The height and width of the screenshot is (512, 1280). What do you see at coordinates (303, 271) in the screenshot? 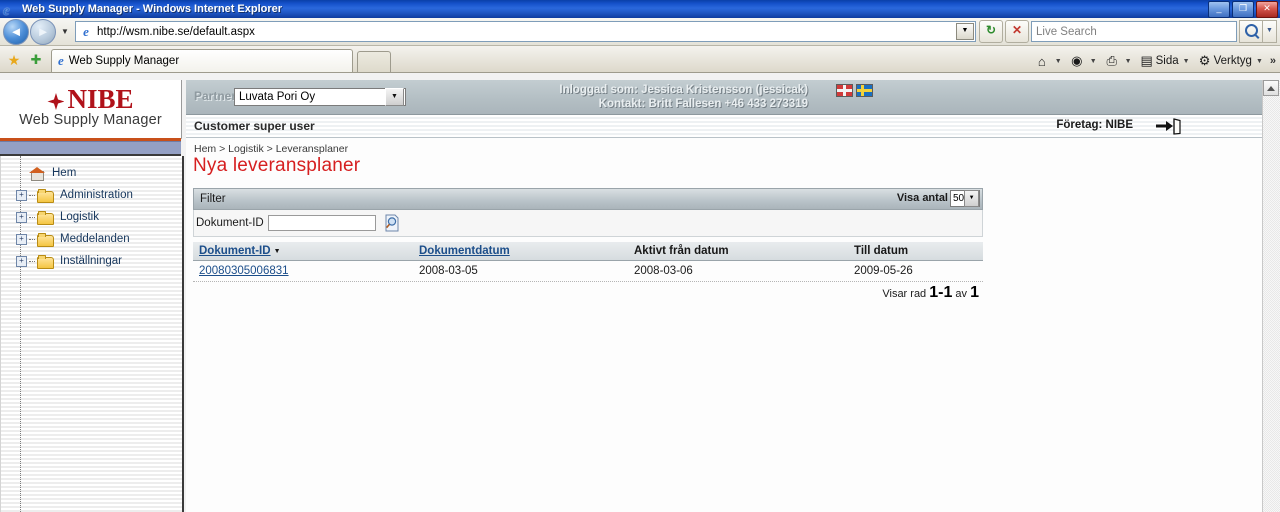
I see `cell-dokument-id: 20080305006831` at bounding box center [303, 271].